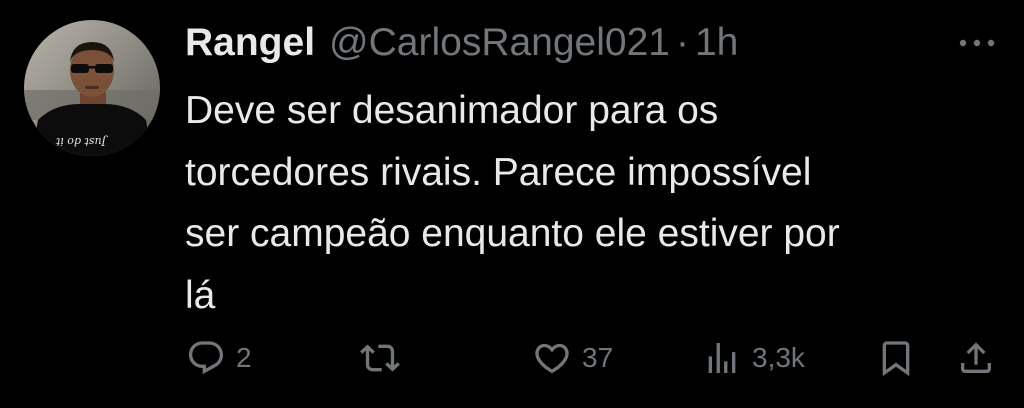  I want to click on tweet-header: Rangel @CarlosRangel021 · 1h, so click(461, 43).